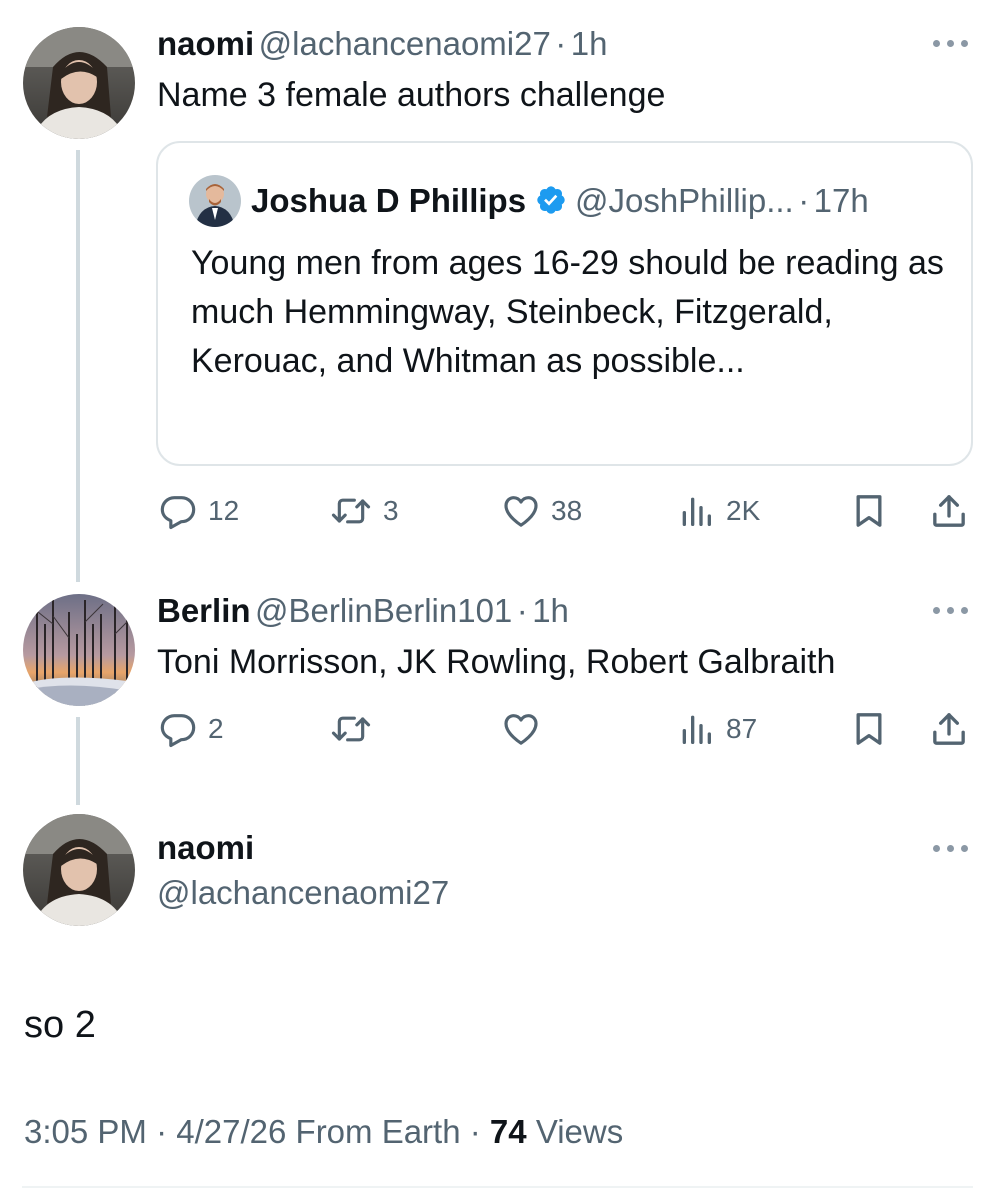  I want to click on views-count: 74, so click(508, 1131).